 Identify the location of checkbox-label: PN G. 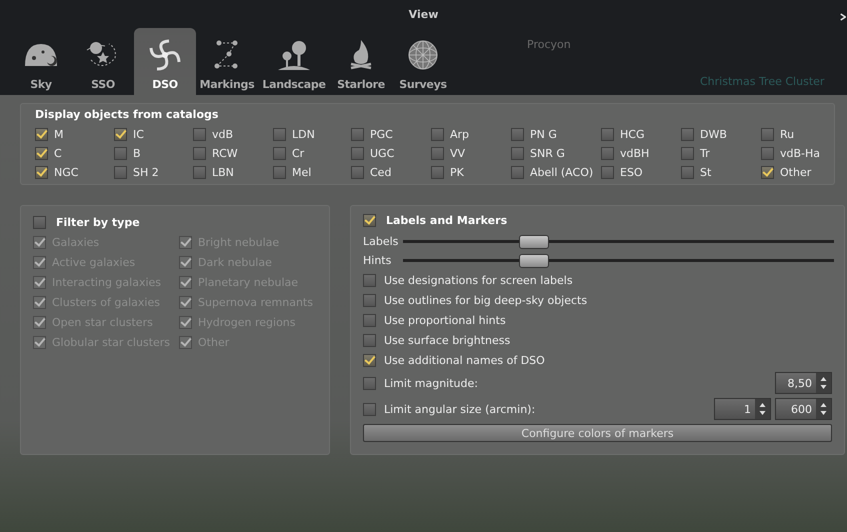
(543, 134).